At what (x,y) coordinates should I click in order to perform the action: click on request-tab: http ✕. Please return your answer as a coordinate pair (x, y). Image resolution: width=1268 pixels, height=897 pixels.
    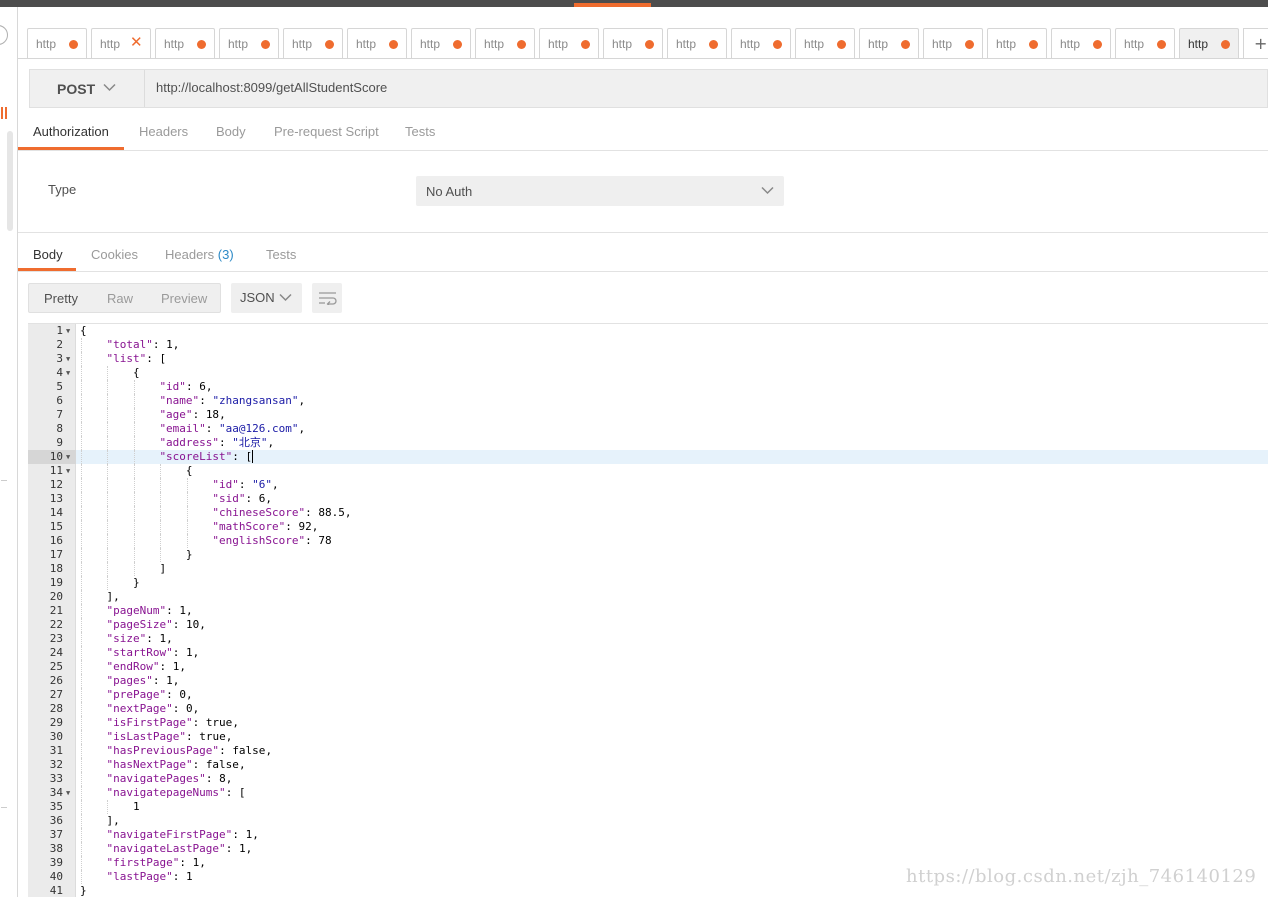
    Looking at the image, I should click on (121, 43).